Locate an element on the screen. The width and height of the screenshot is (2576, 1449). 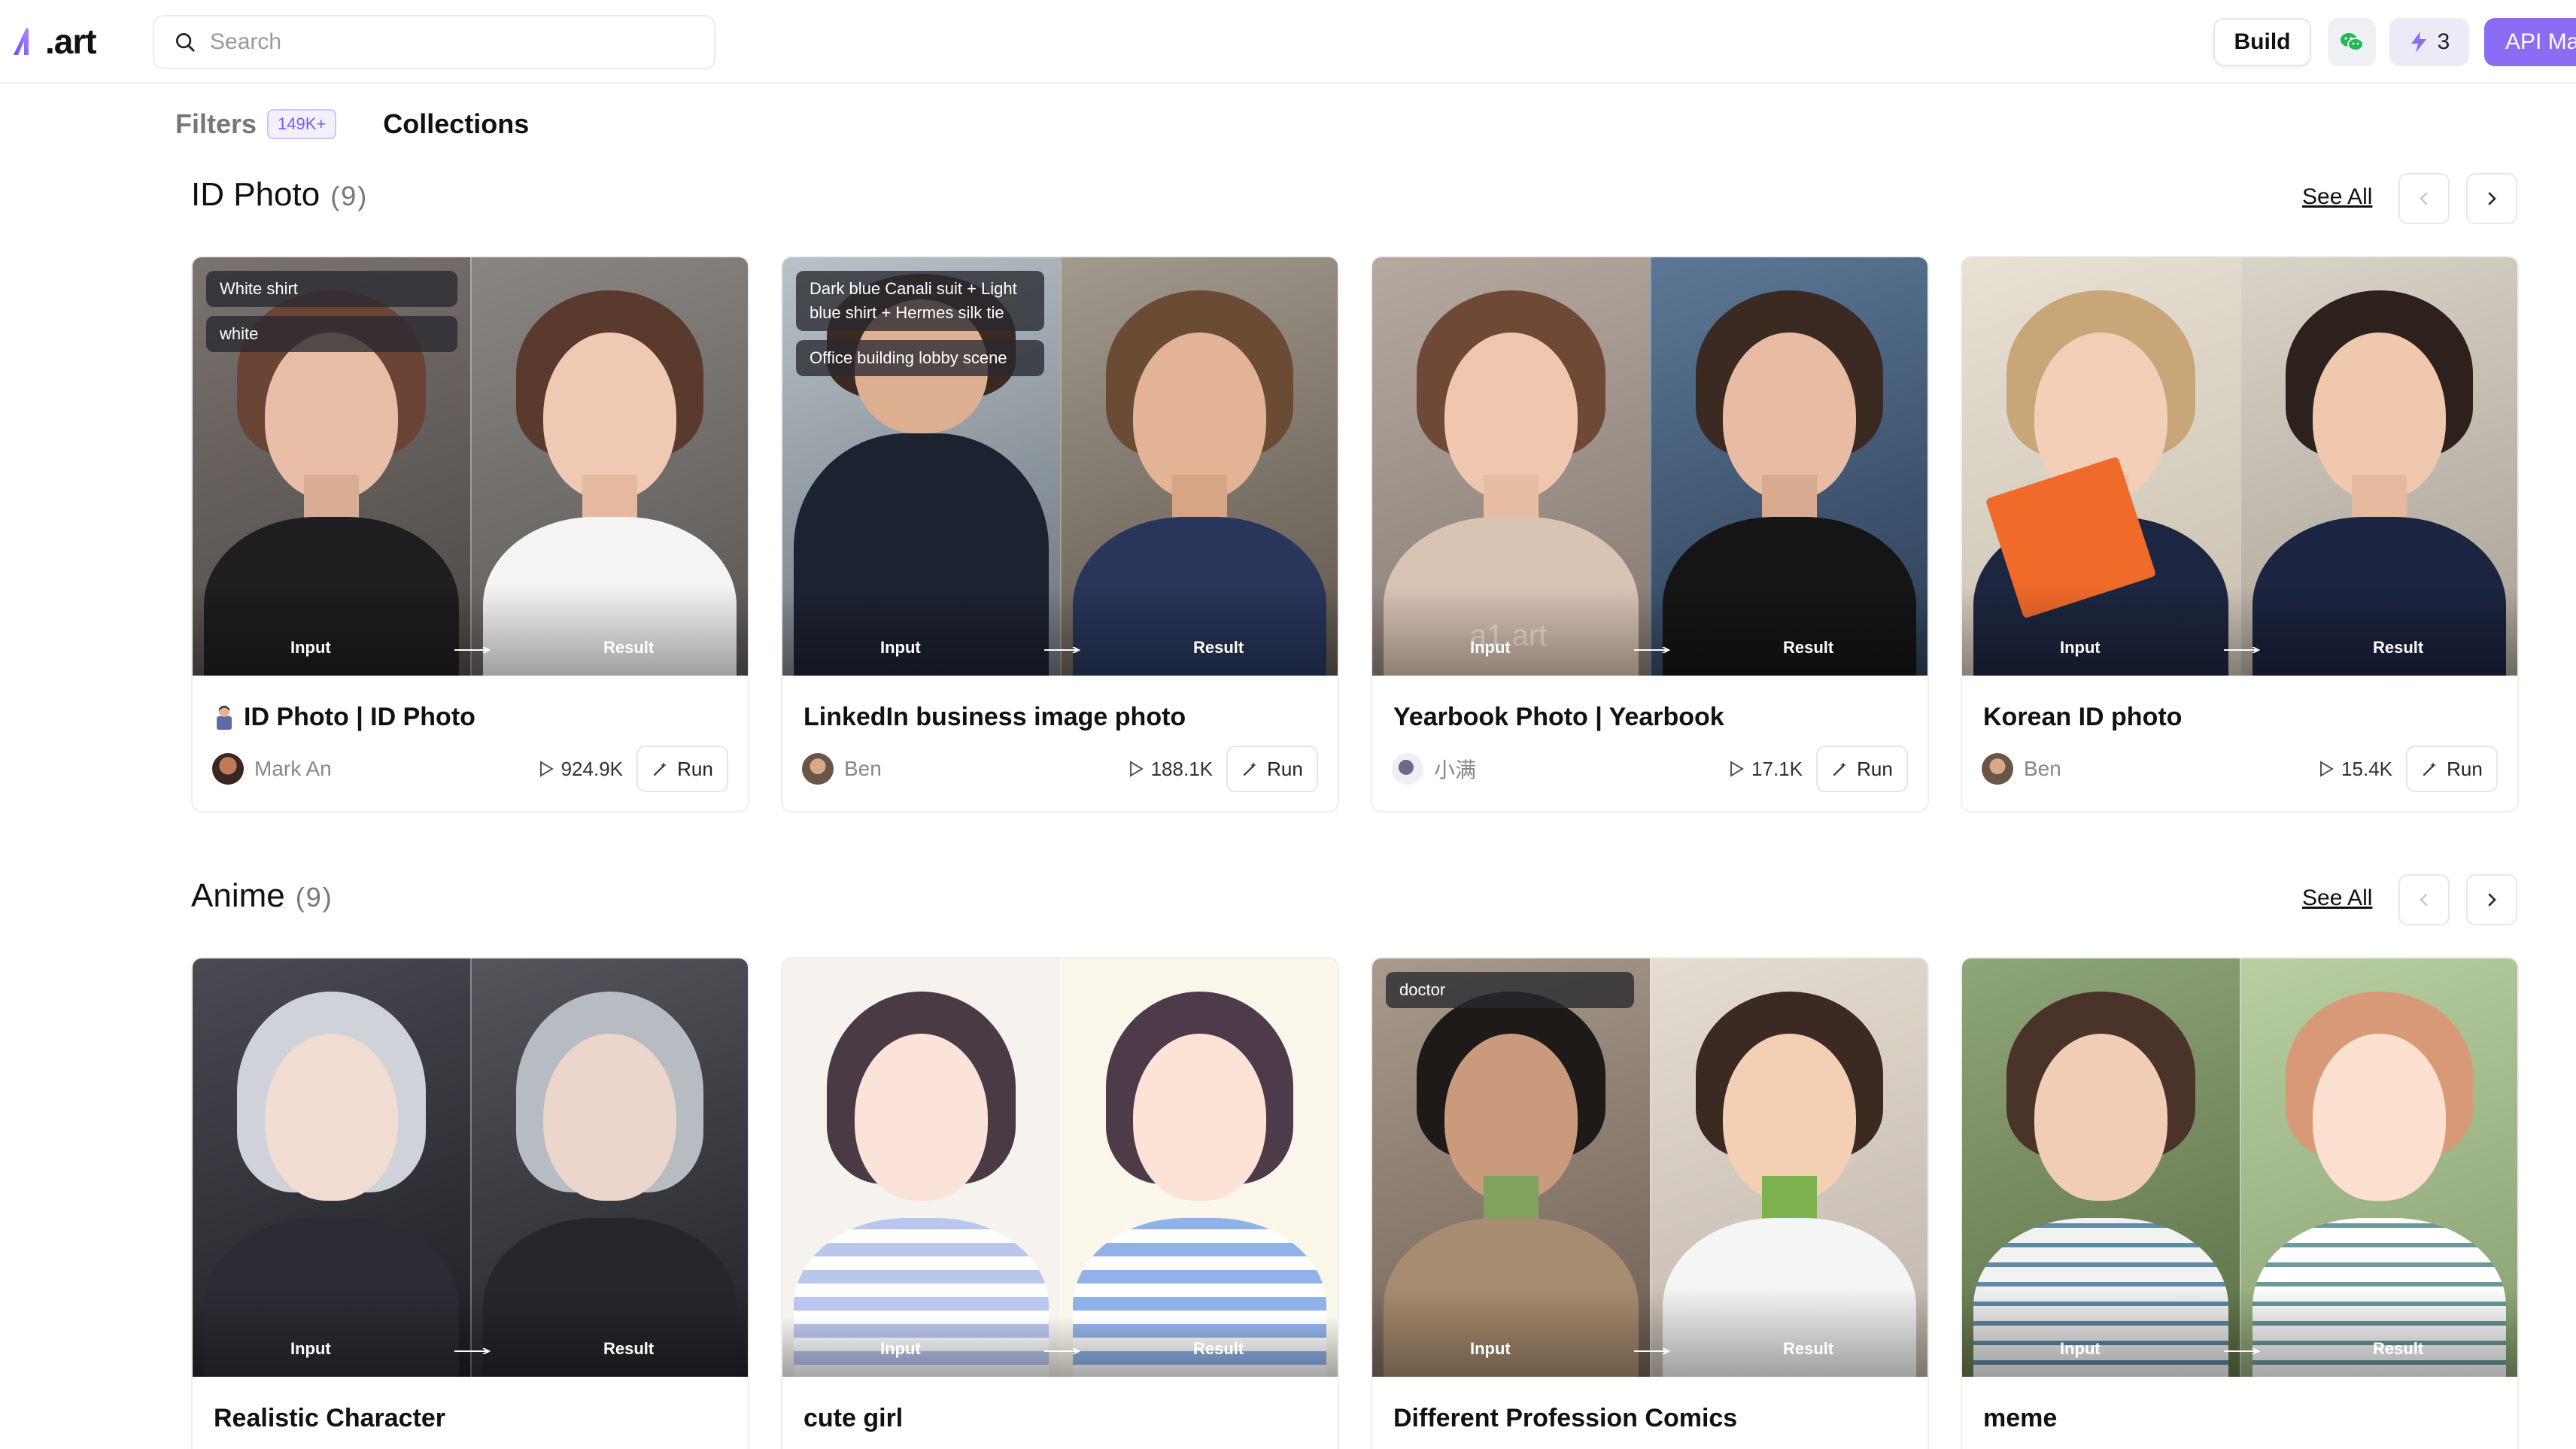
prompt-tag: White shirt is located at coordinates (331, 289).